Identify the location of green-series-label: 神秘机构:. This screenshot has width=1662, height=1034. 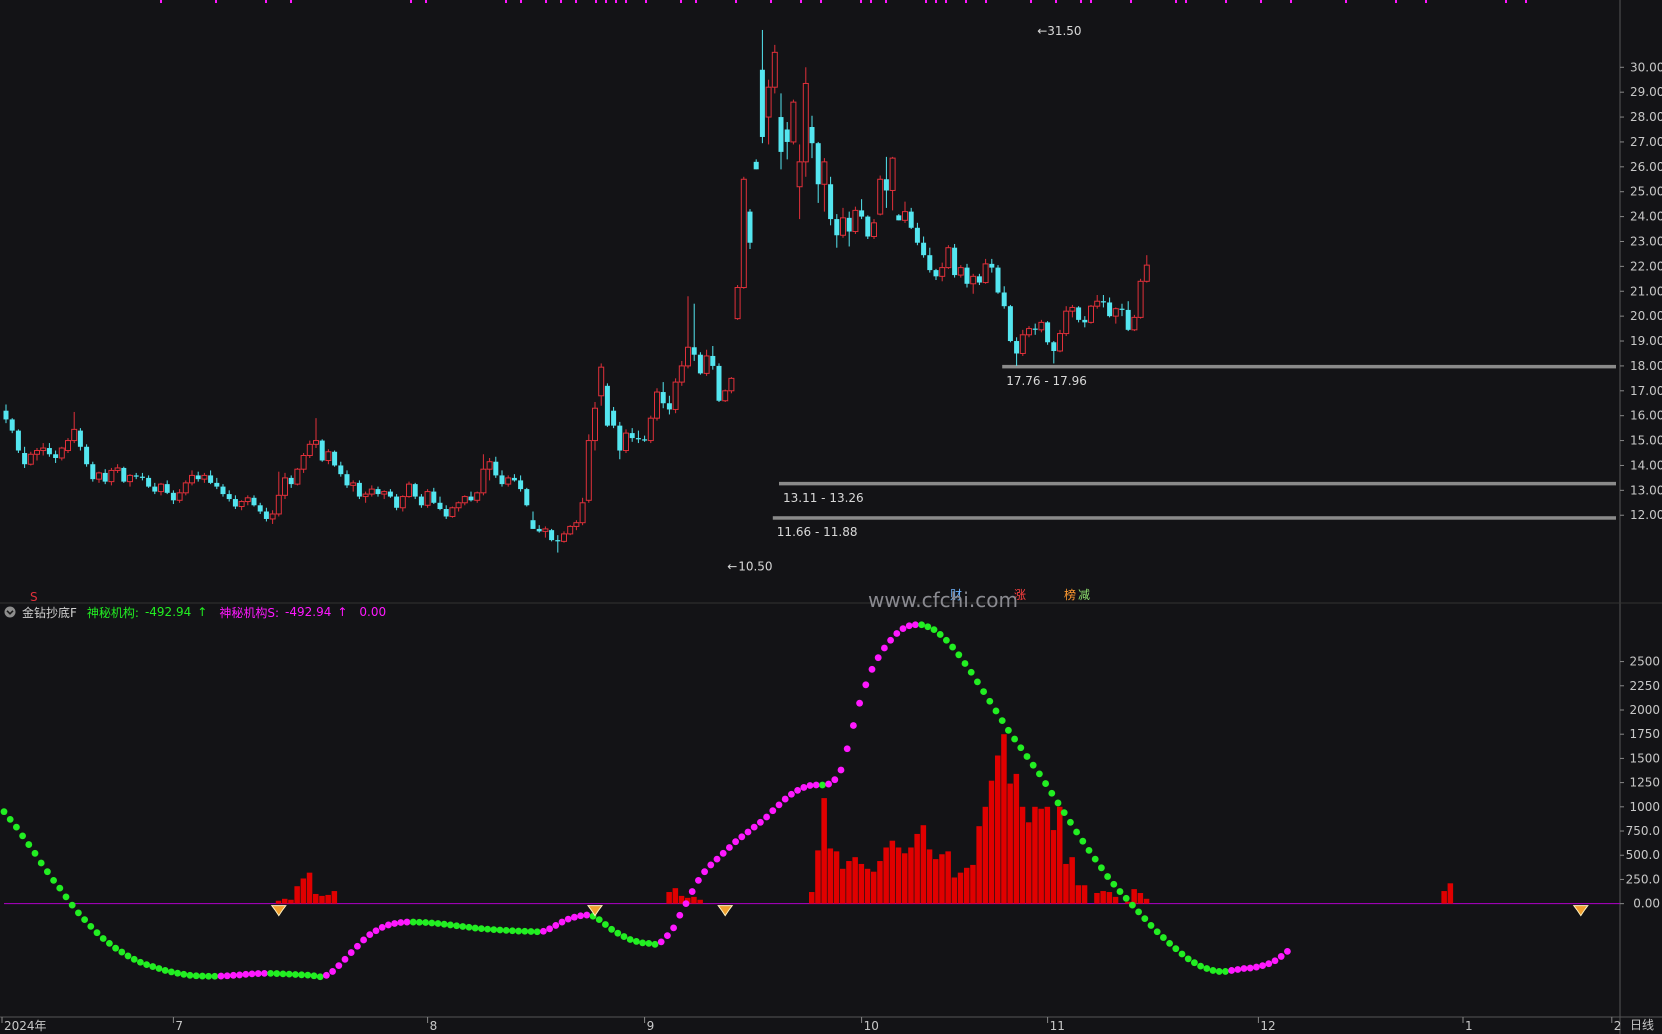
(112, 612).